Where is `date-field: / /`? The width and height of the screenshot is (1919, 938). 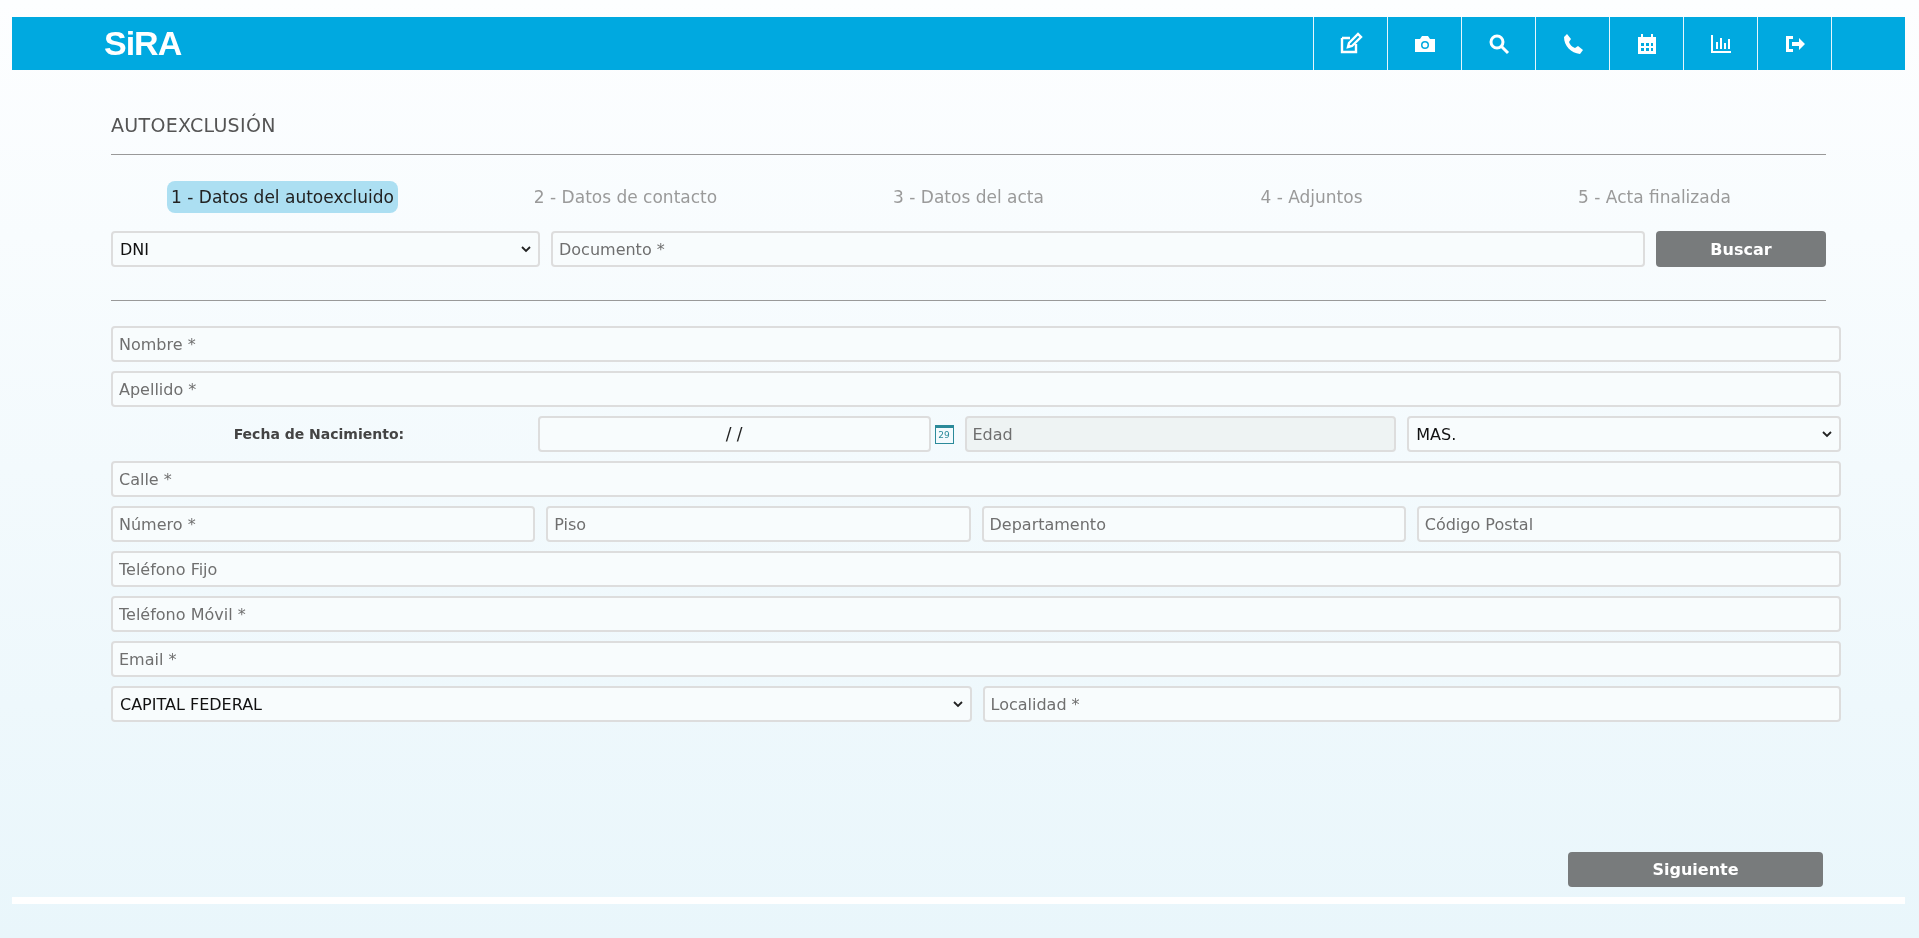
date-field: / / is located at coordinates (734, 434).